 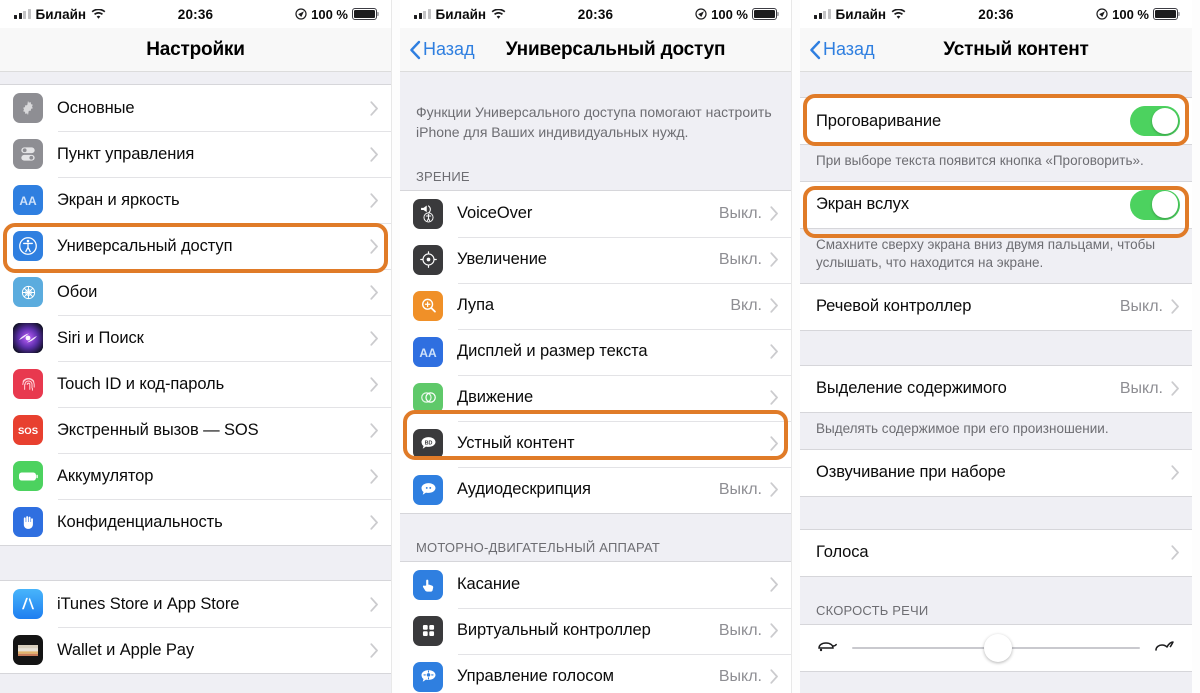 What do you see at coordinates (879, 120) in the screenshot?
I see `row-label: Прогова­ривание` at bounding box center [879, 120].